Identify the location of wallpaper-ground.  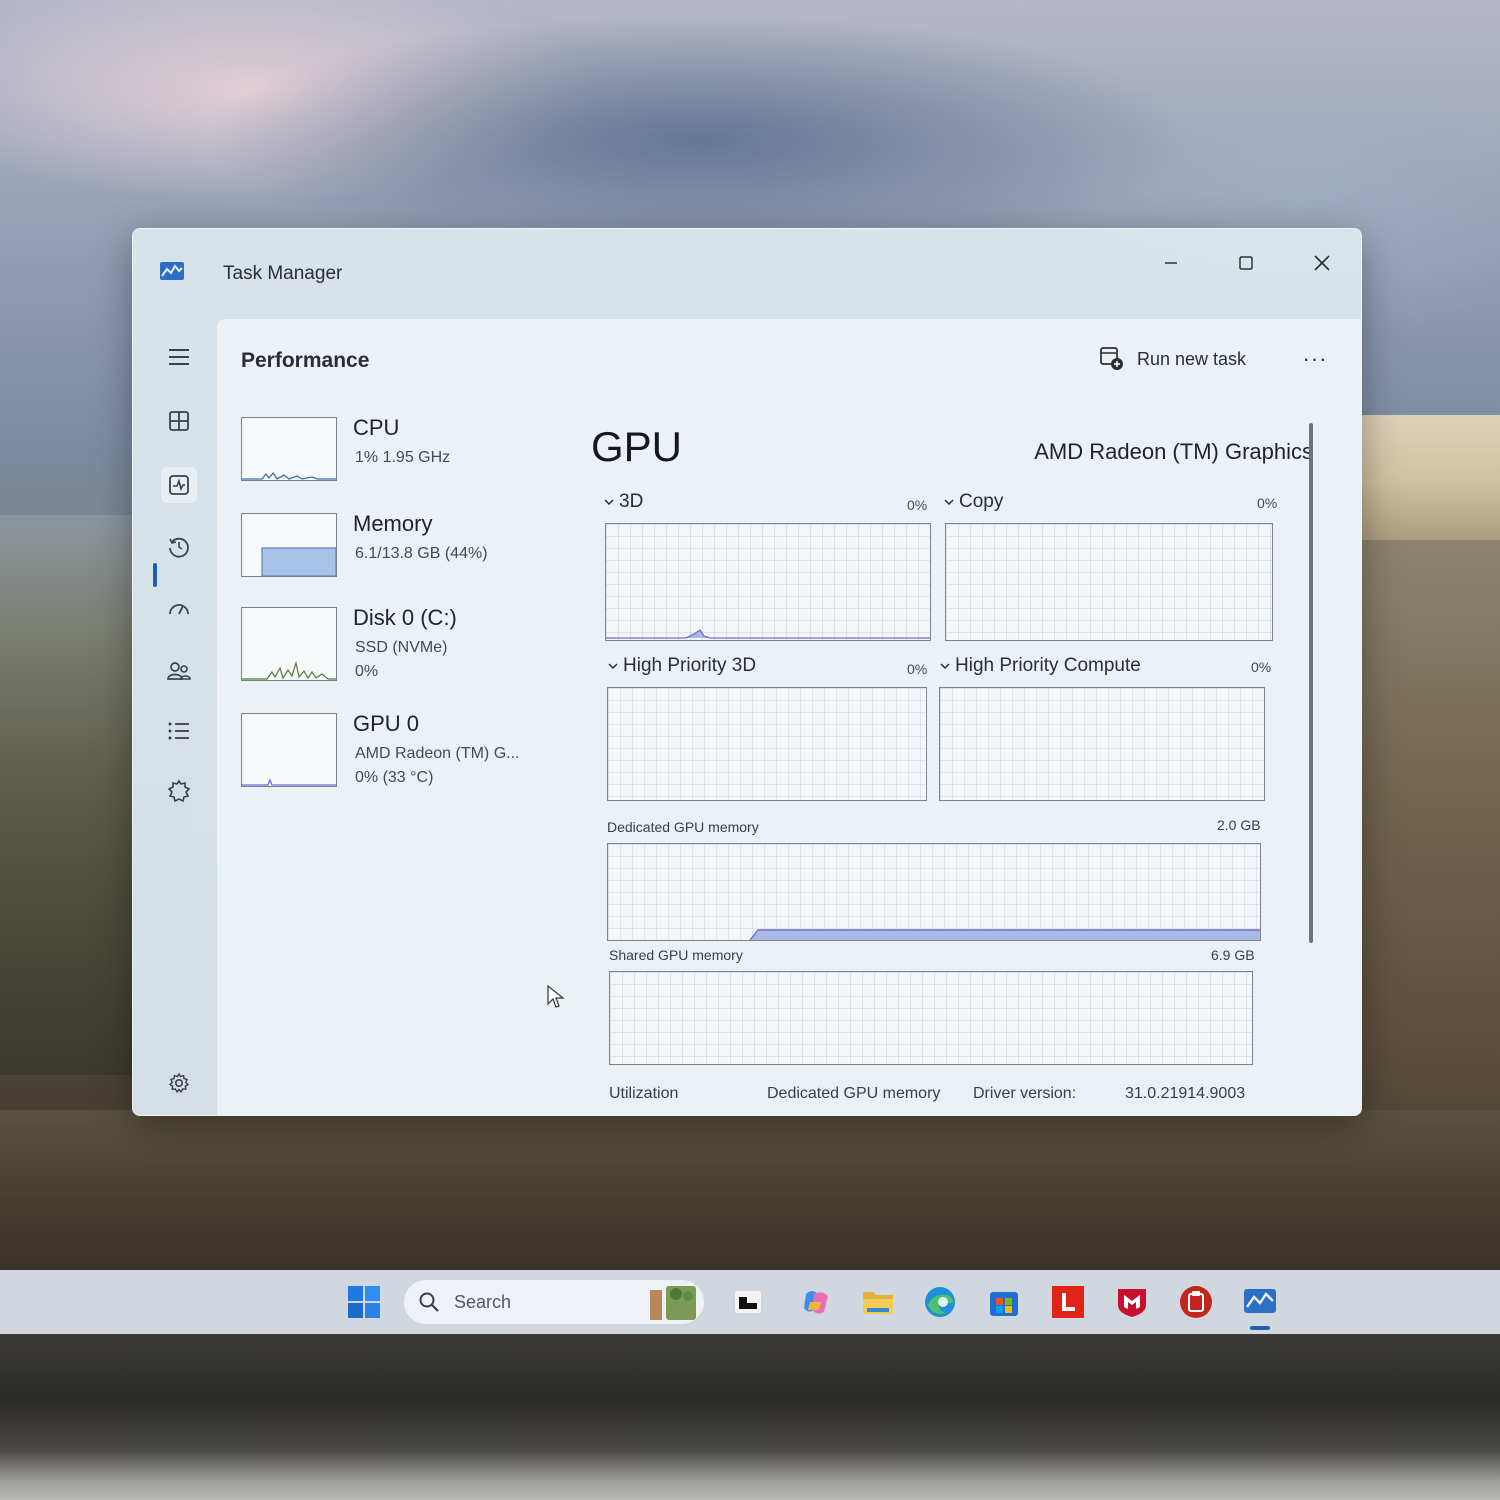
(750, 1190).